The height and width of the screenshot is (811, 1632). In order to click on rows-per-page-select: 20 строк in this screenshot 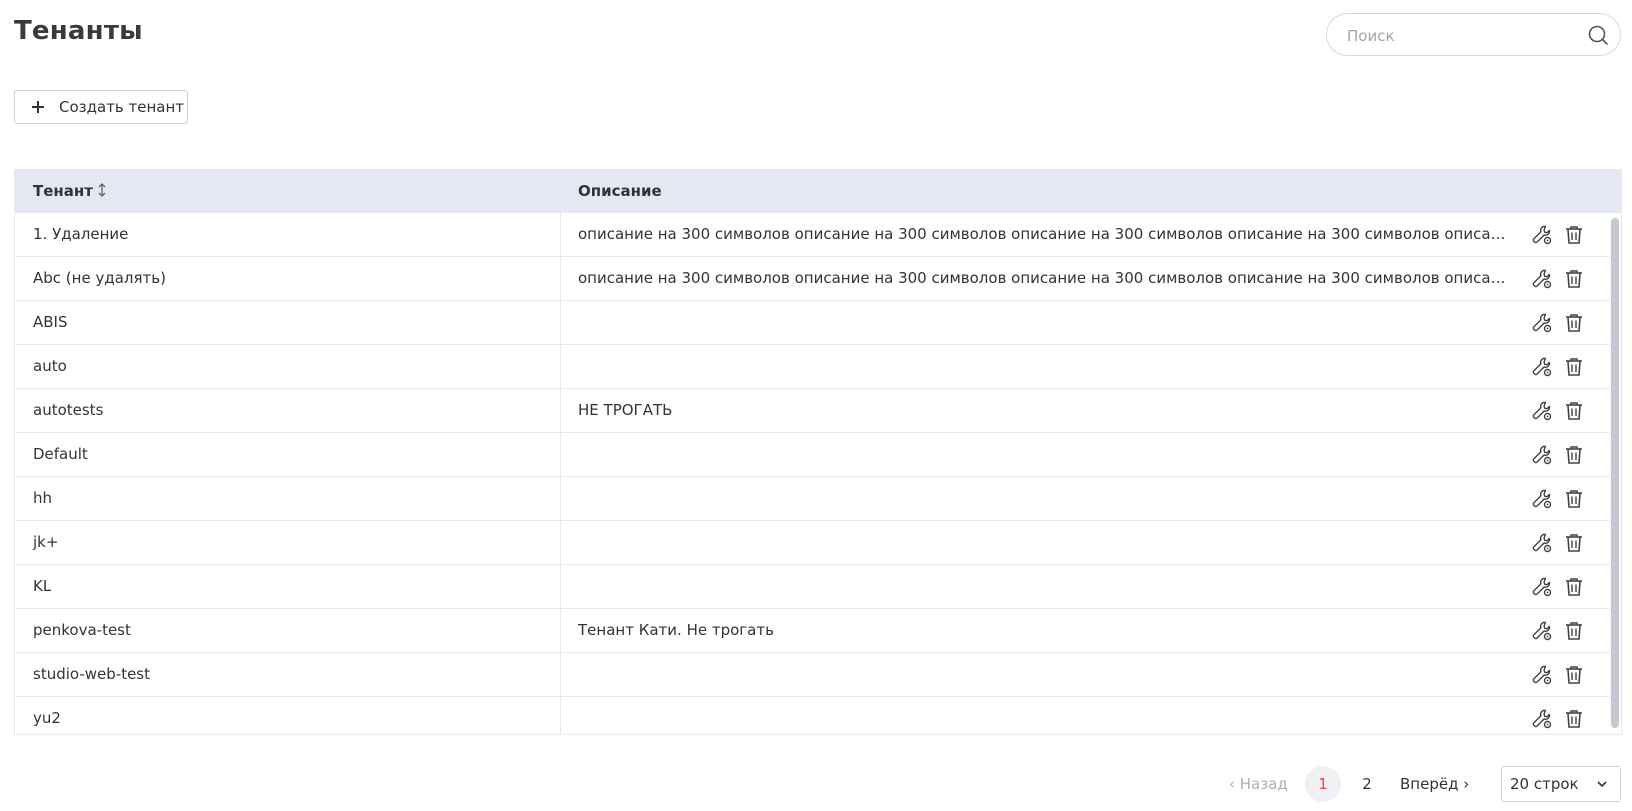, I will do `click(1561, 784)`.